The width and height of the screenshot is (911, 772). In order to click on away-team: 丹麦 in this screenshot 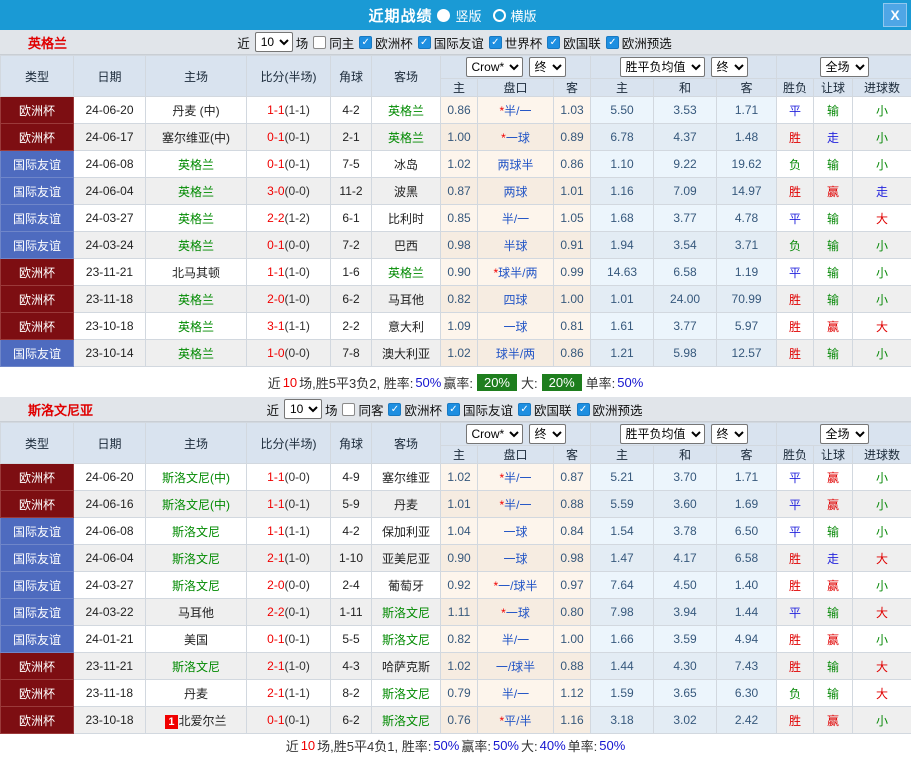, I will do `click(406, 504)`.